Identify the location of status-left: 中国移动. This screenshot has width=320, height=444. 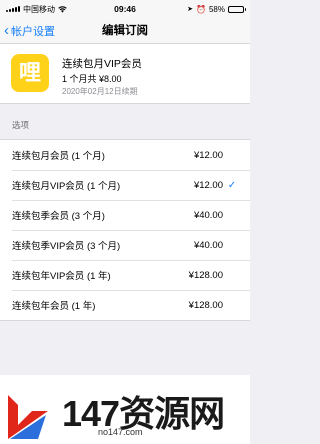
(36, 9).